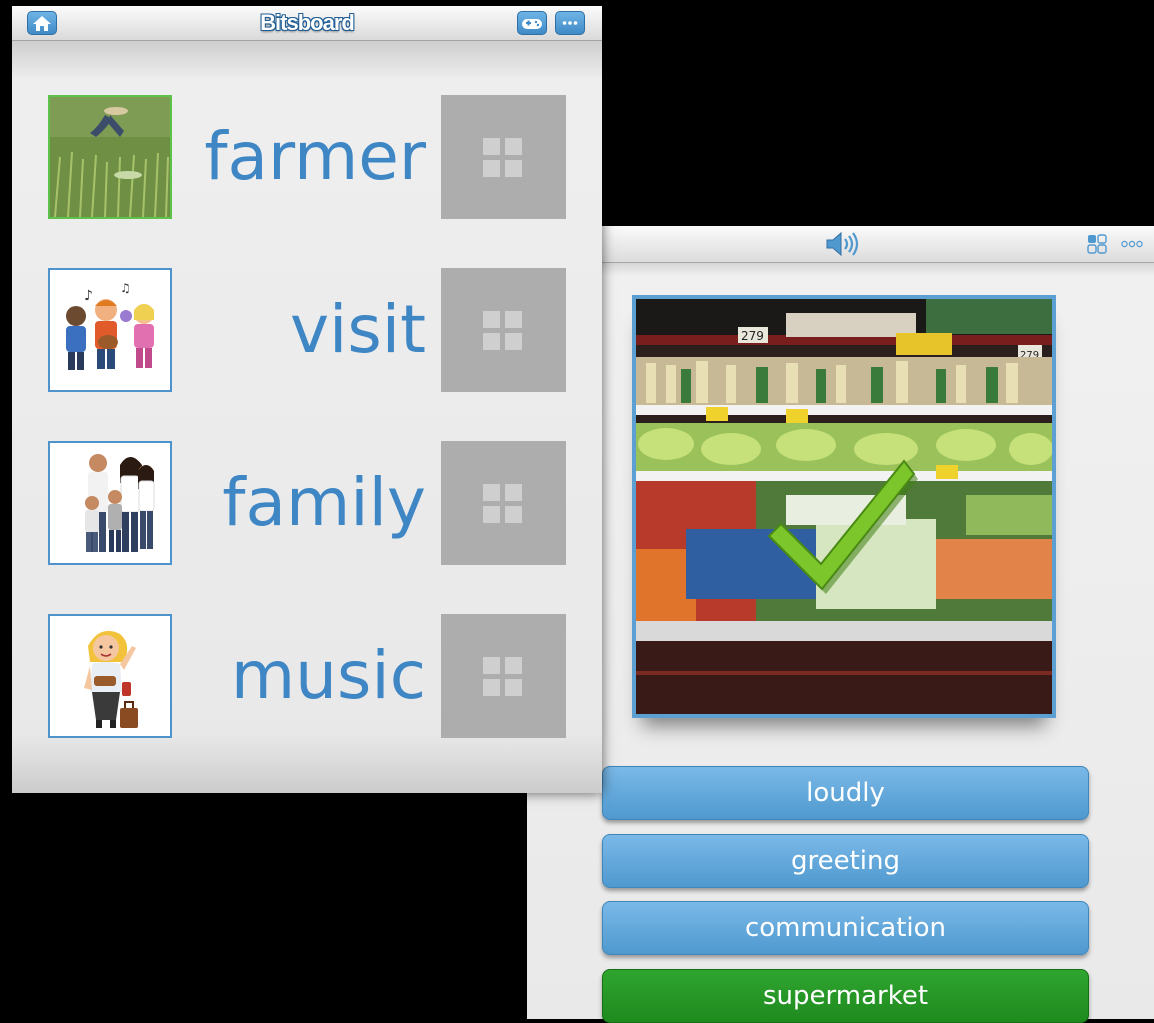  I want to click on word-row-visit: ♪ ♫ visit, so click(307, 330).